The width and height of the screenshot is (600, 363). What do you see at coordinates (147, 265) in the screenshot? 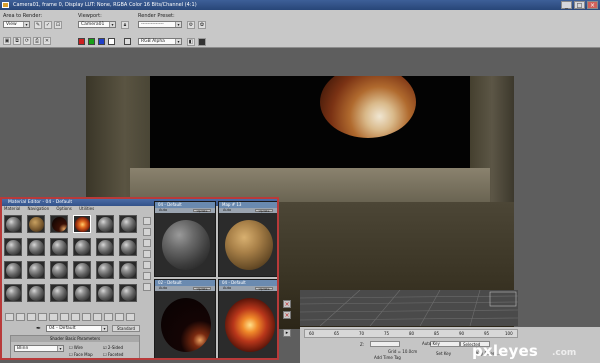
I see `video-check-icon` at bounding box center [147, 265].